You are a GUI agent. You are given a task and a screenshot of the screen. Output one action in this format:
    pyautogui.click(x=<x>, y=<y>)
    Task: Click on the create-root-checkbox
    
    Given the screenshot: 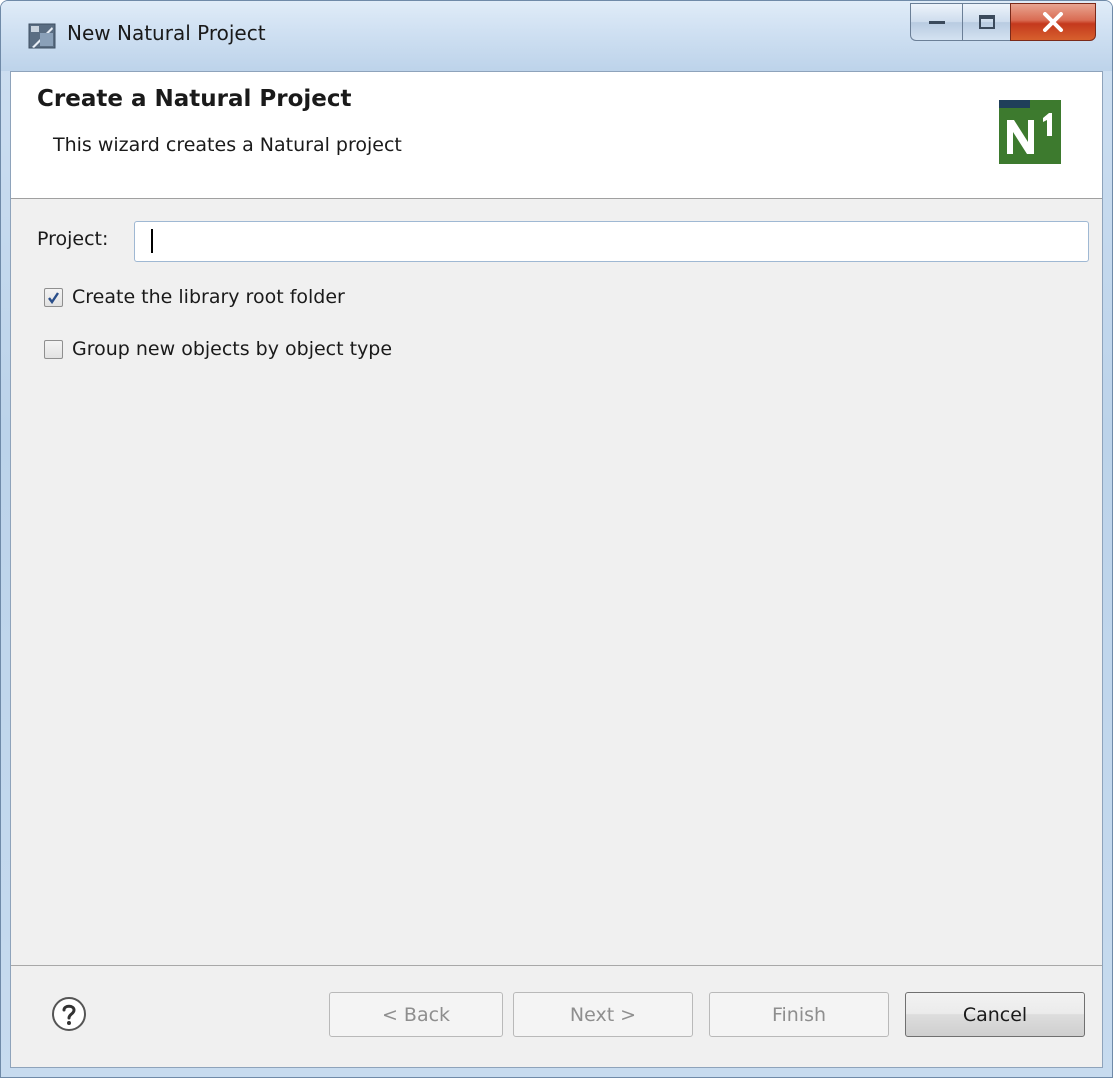 What is the action you would take?
    pyautogui.click(x=53, y=297)
    